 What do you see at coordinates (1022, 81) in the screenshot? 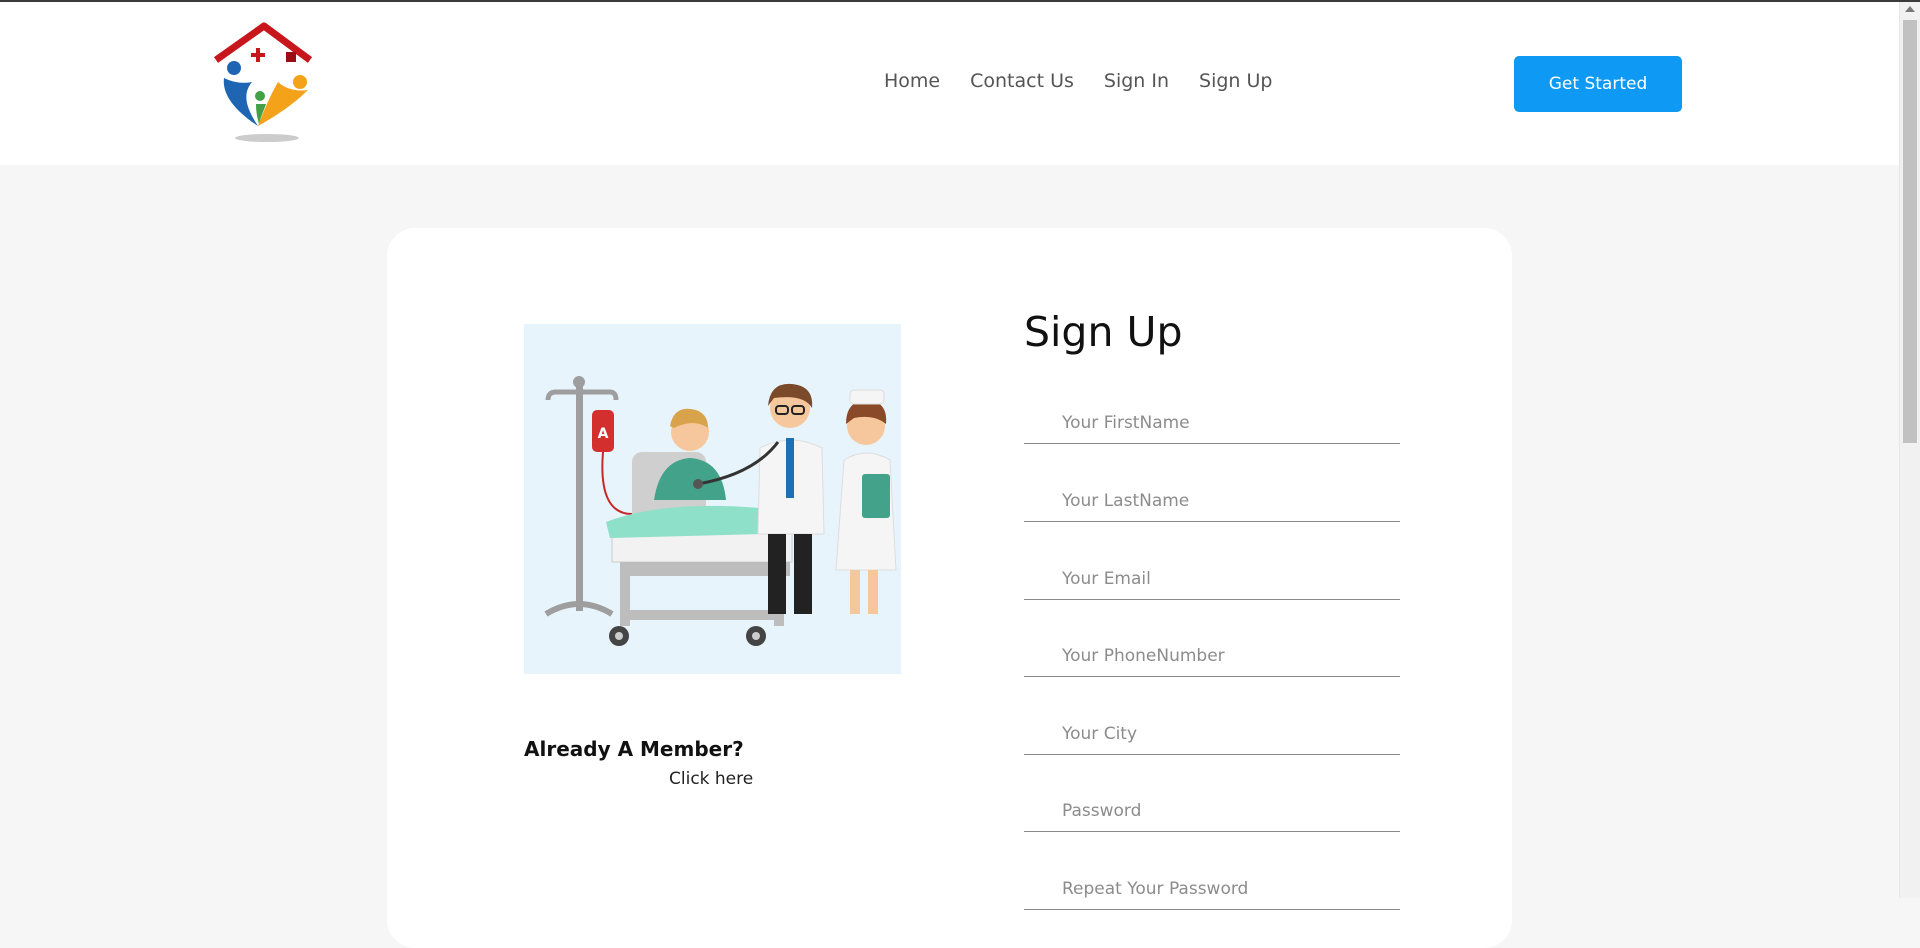
I see `nav-contact-us-link: Contact Us` at bounding box center [1022, 81].